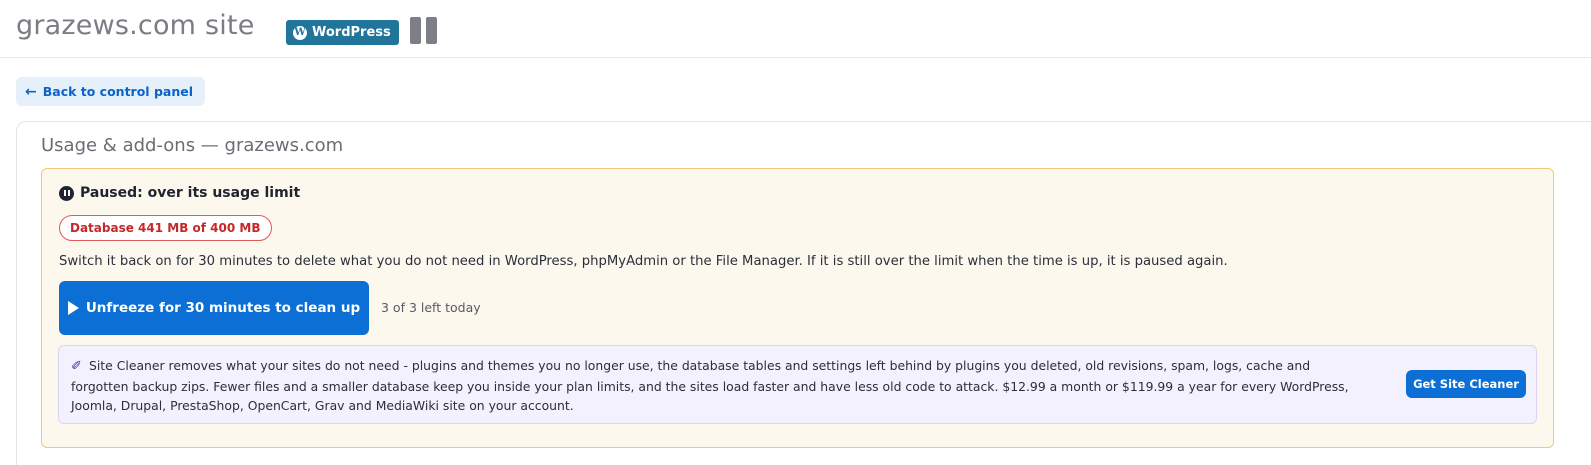 The width and height of the screenshot is (1591, 465). What do you see at coordinates (351, 32) in the screenshot?
I see `platform-badge-label: WordPress` at bounding box center [351, 32].